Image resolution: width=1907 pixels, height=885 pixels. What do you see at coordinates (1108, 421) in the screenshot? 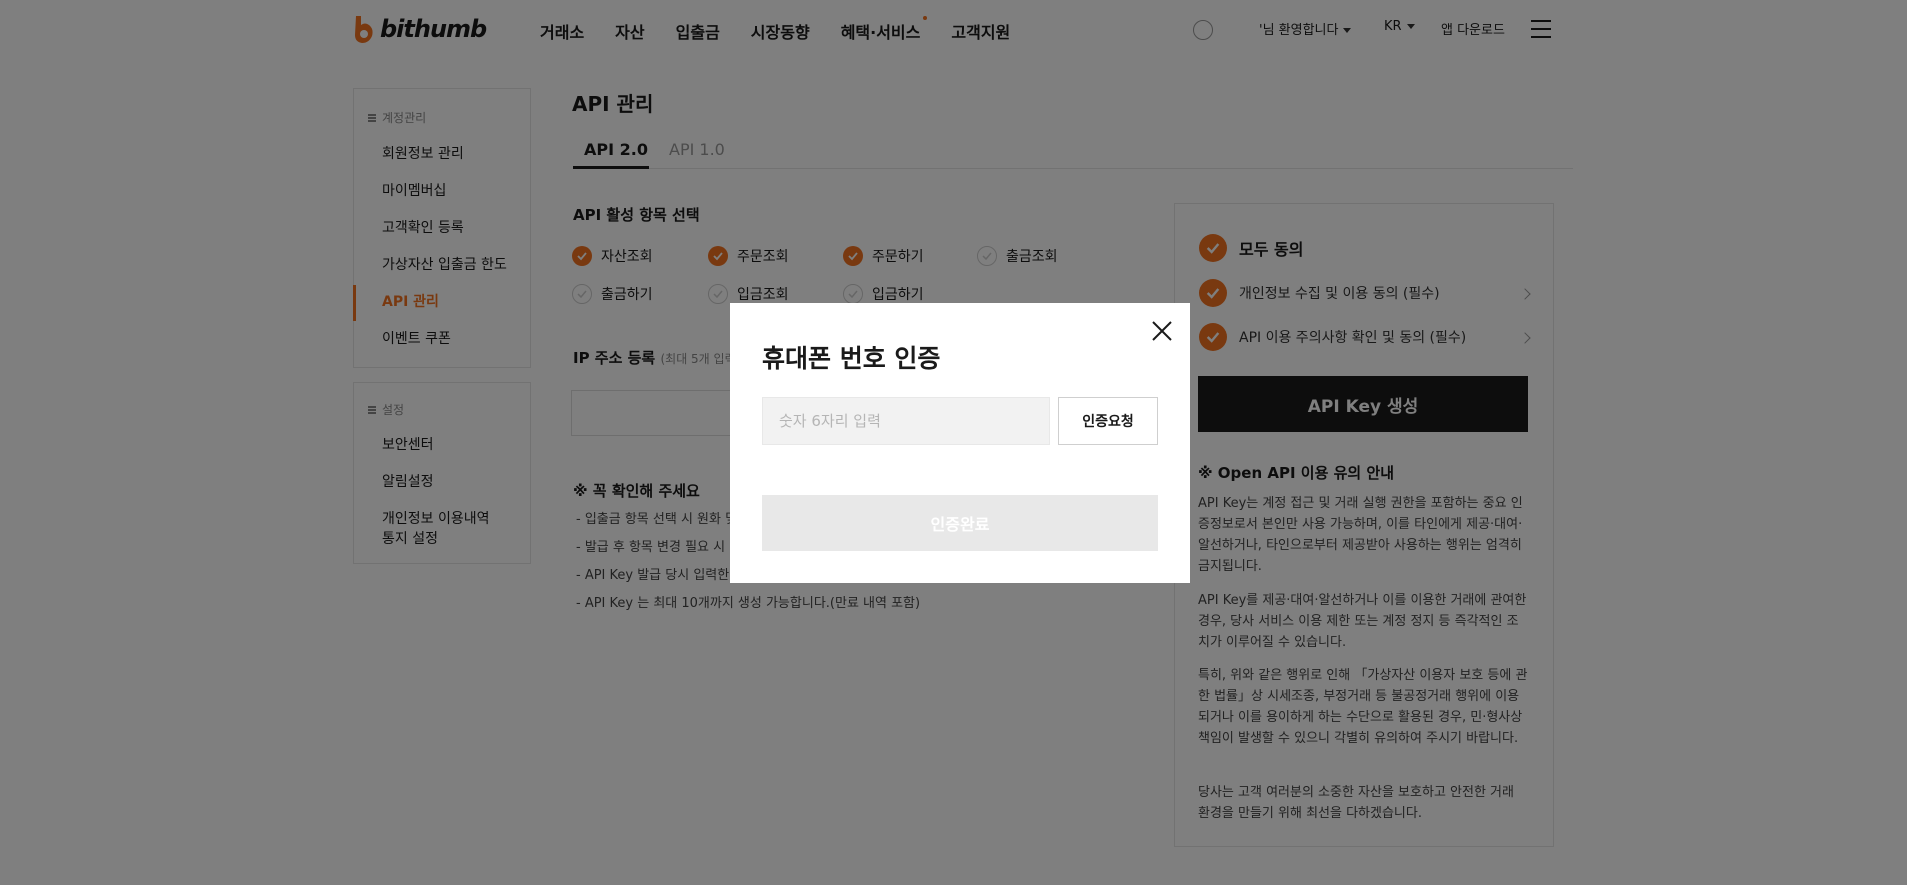
I see `request-verification-button: 인증요청` at bounding box center [1108, 421].